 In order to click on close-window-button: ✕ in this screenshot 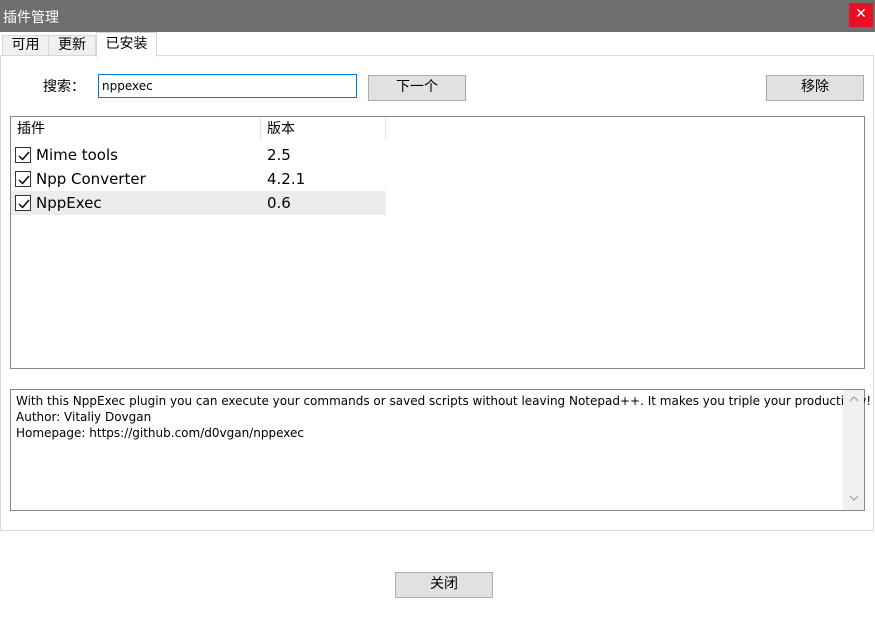, I will do `click(861, 15)`.